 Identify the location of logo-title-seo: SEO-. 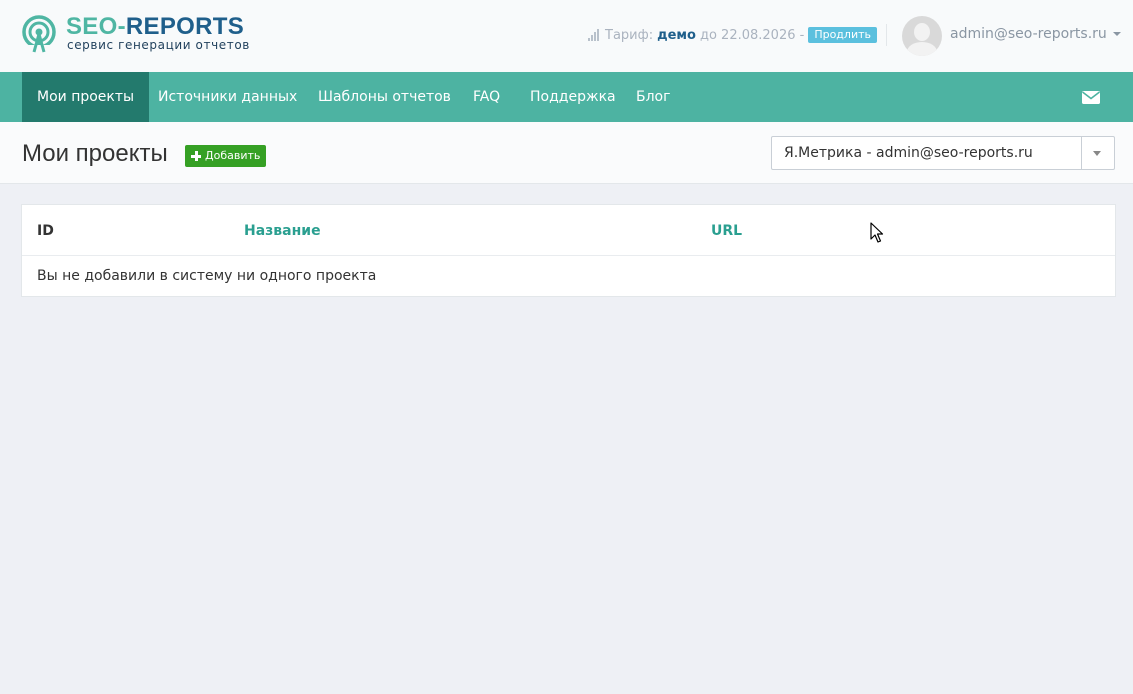
(96, 26).